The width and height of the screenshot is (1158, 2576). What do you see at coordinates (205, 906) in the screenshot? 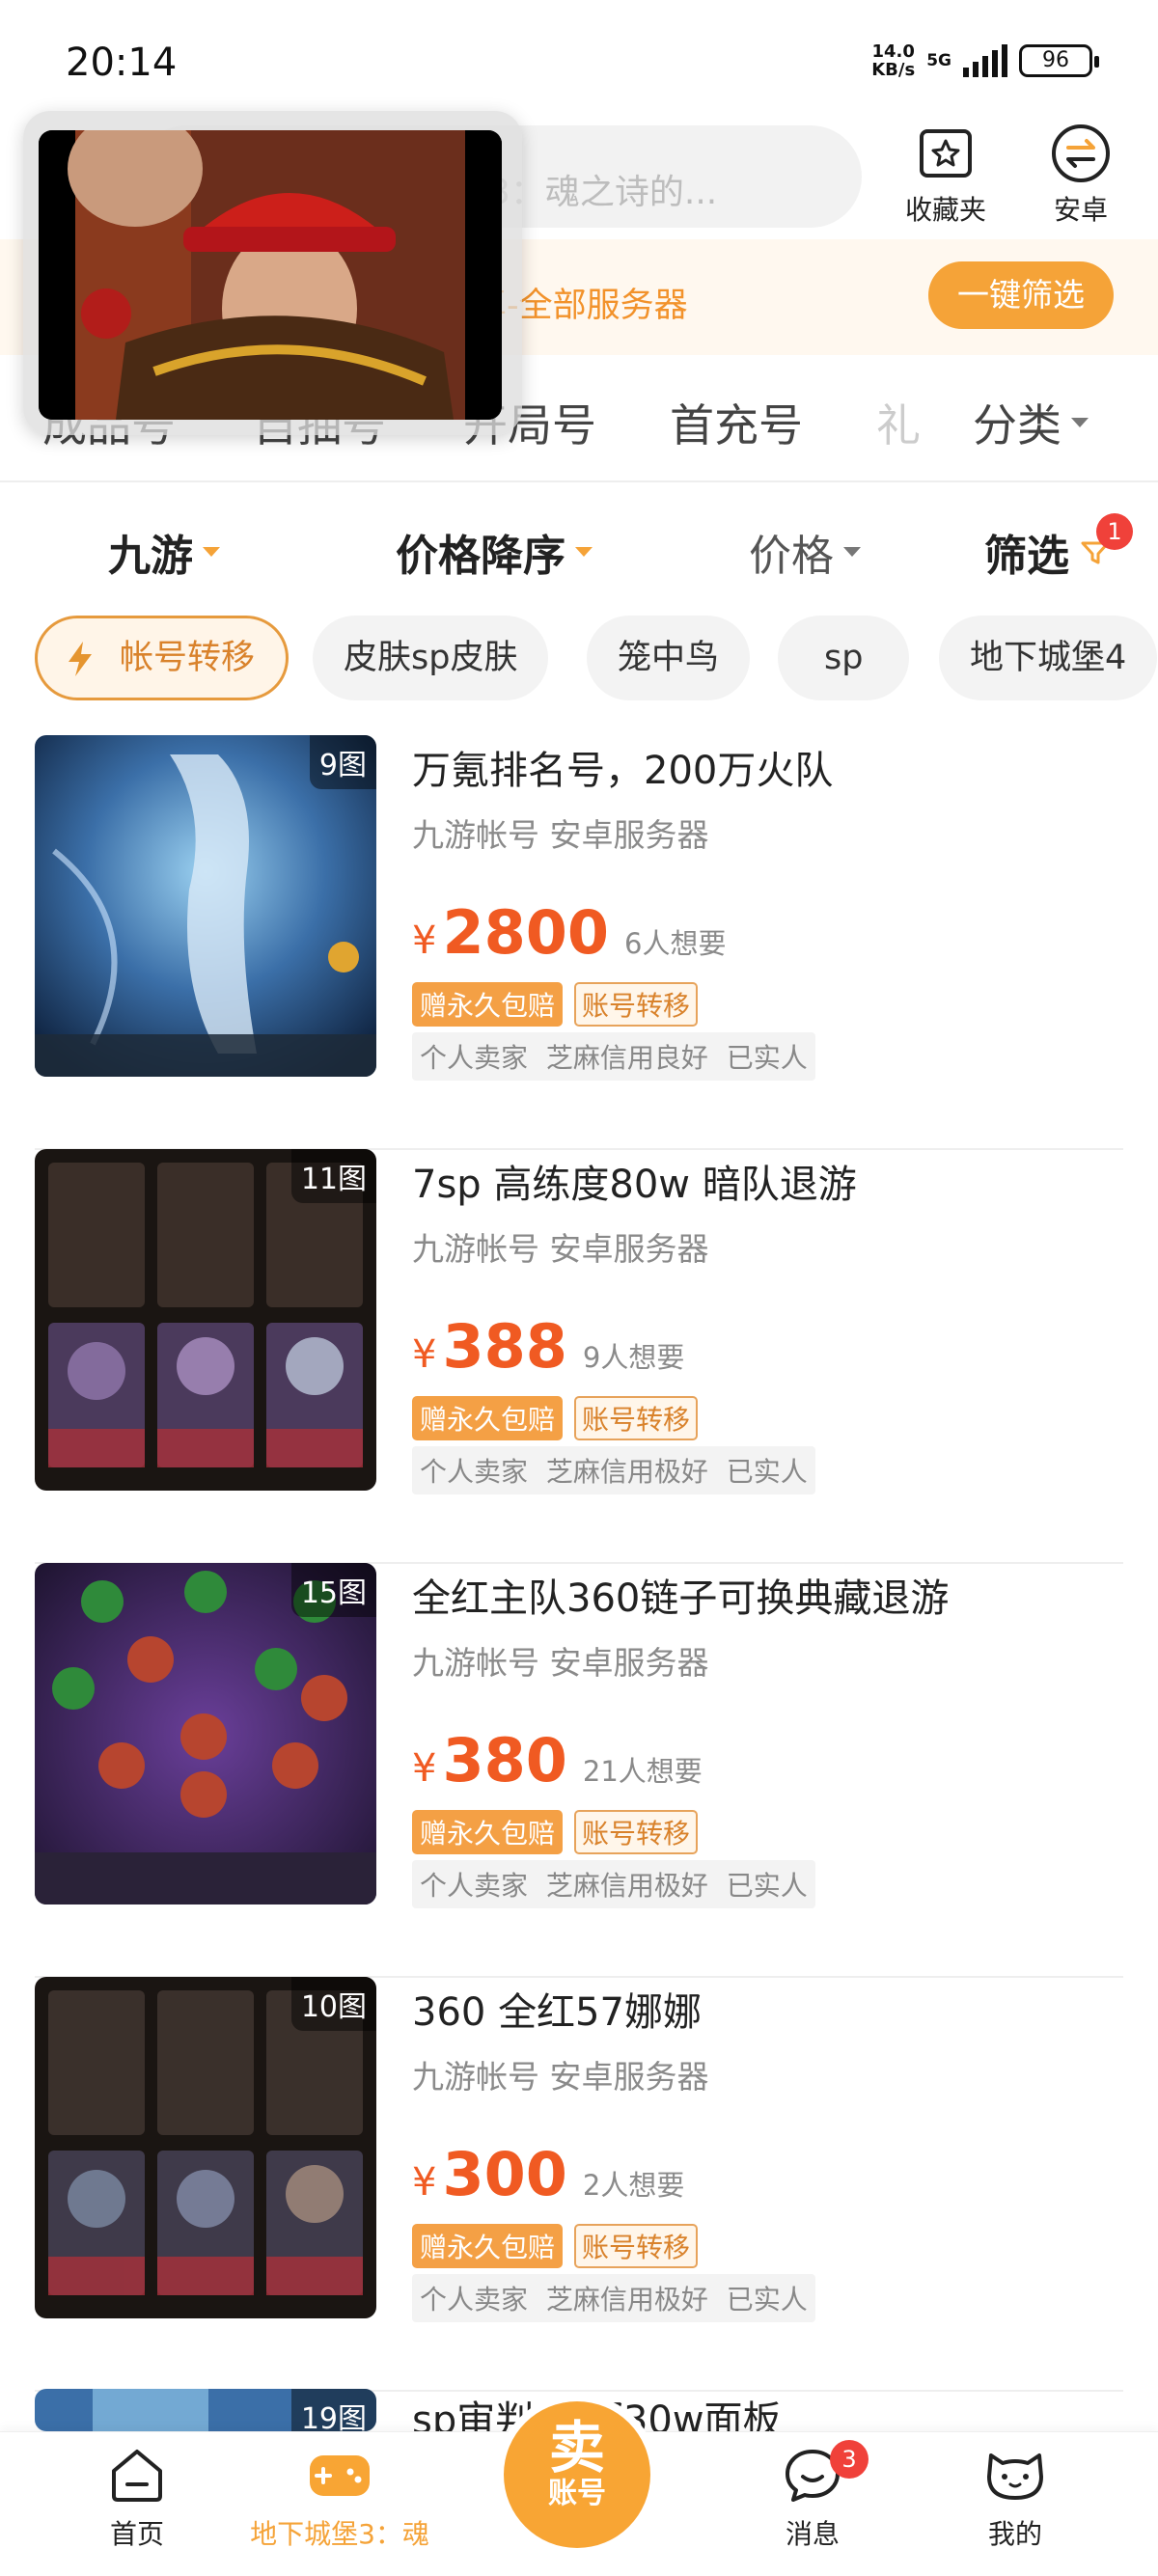
I see `listing-thumbnail: 9图` at bounding box center [205, 906].